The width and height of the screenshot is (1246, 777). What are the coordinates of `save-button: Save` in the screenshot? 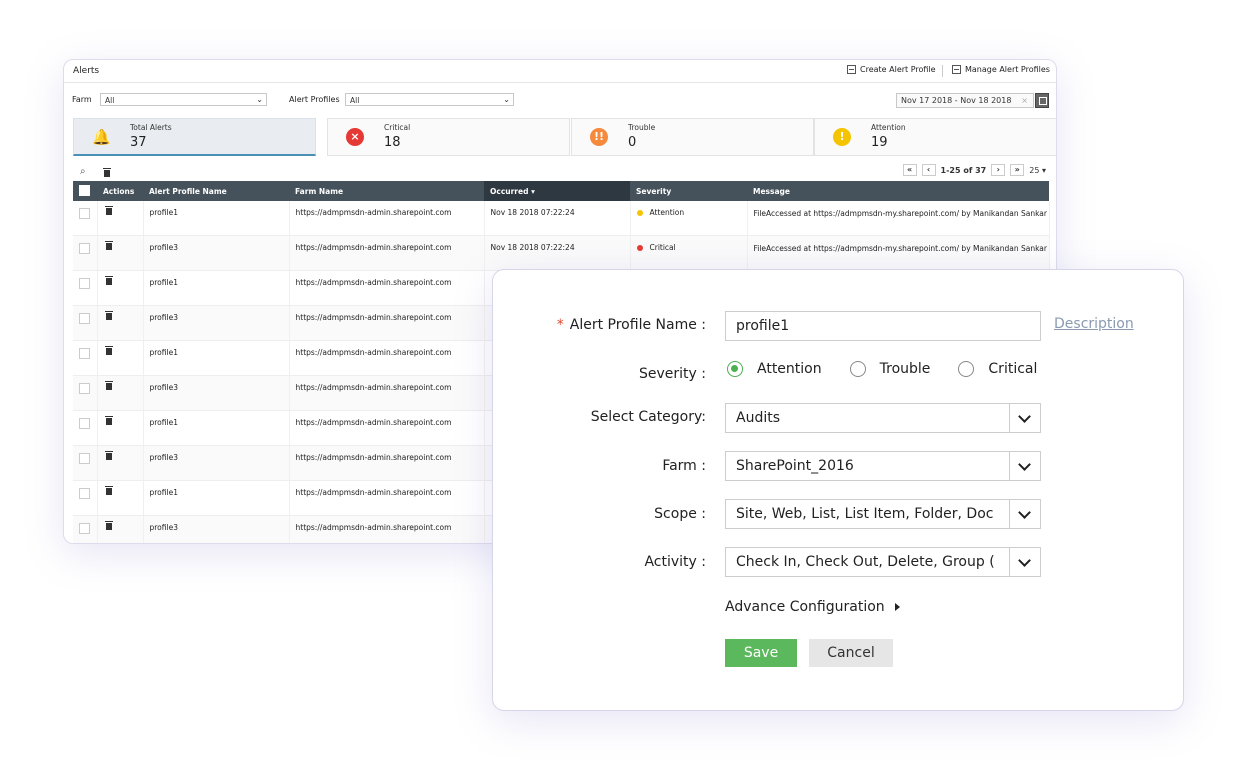 It's located at (761, 653).